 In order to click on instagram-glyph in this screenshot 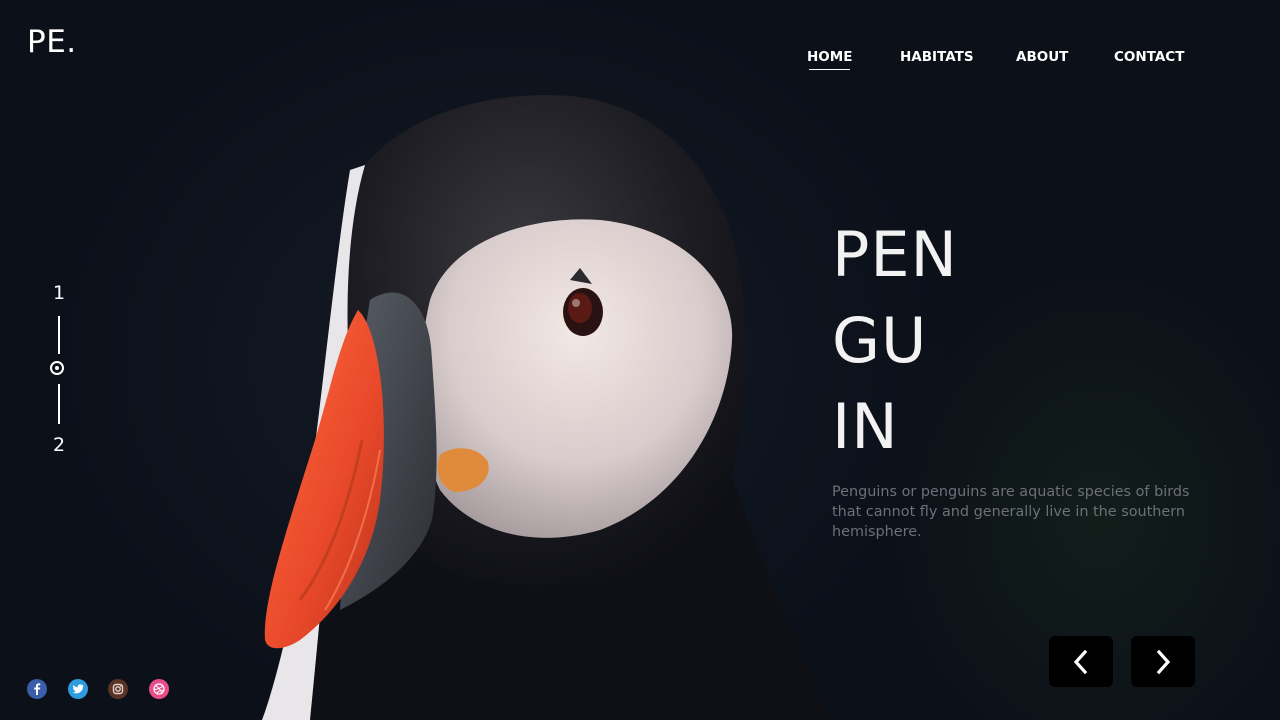, I will do `click(118, 689)`.